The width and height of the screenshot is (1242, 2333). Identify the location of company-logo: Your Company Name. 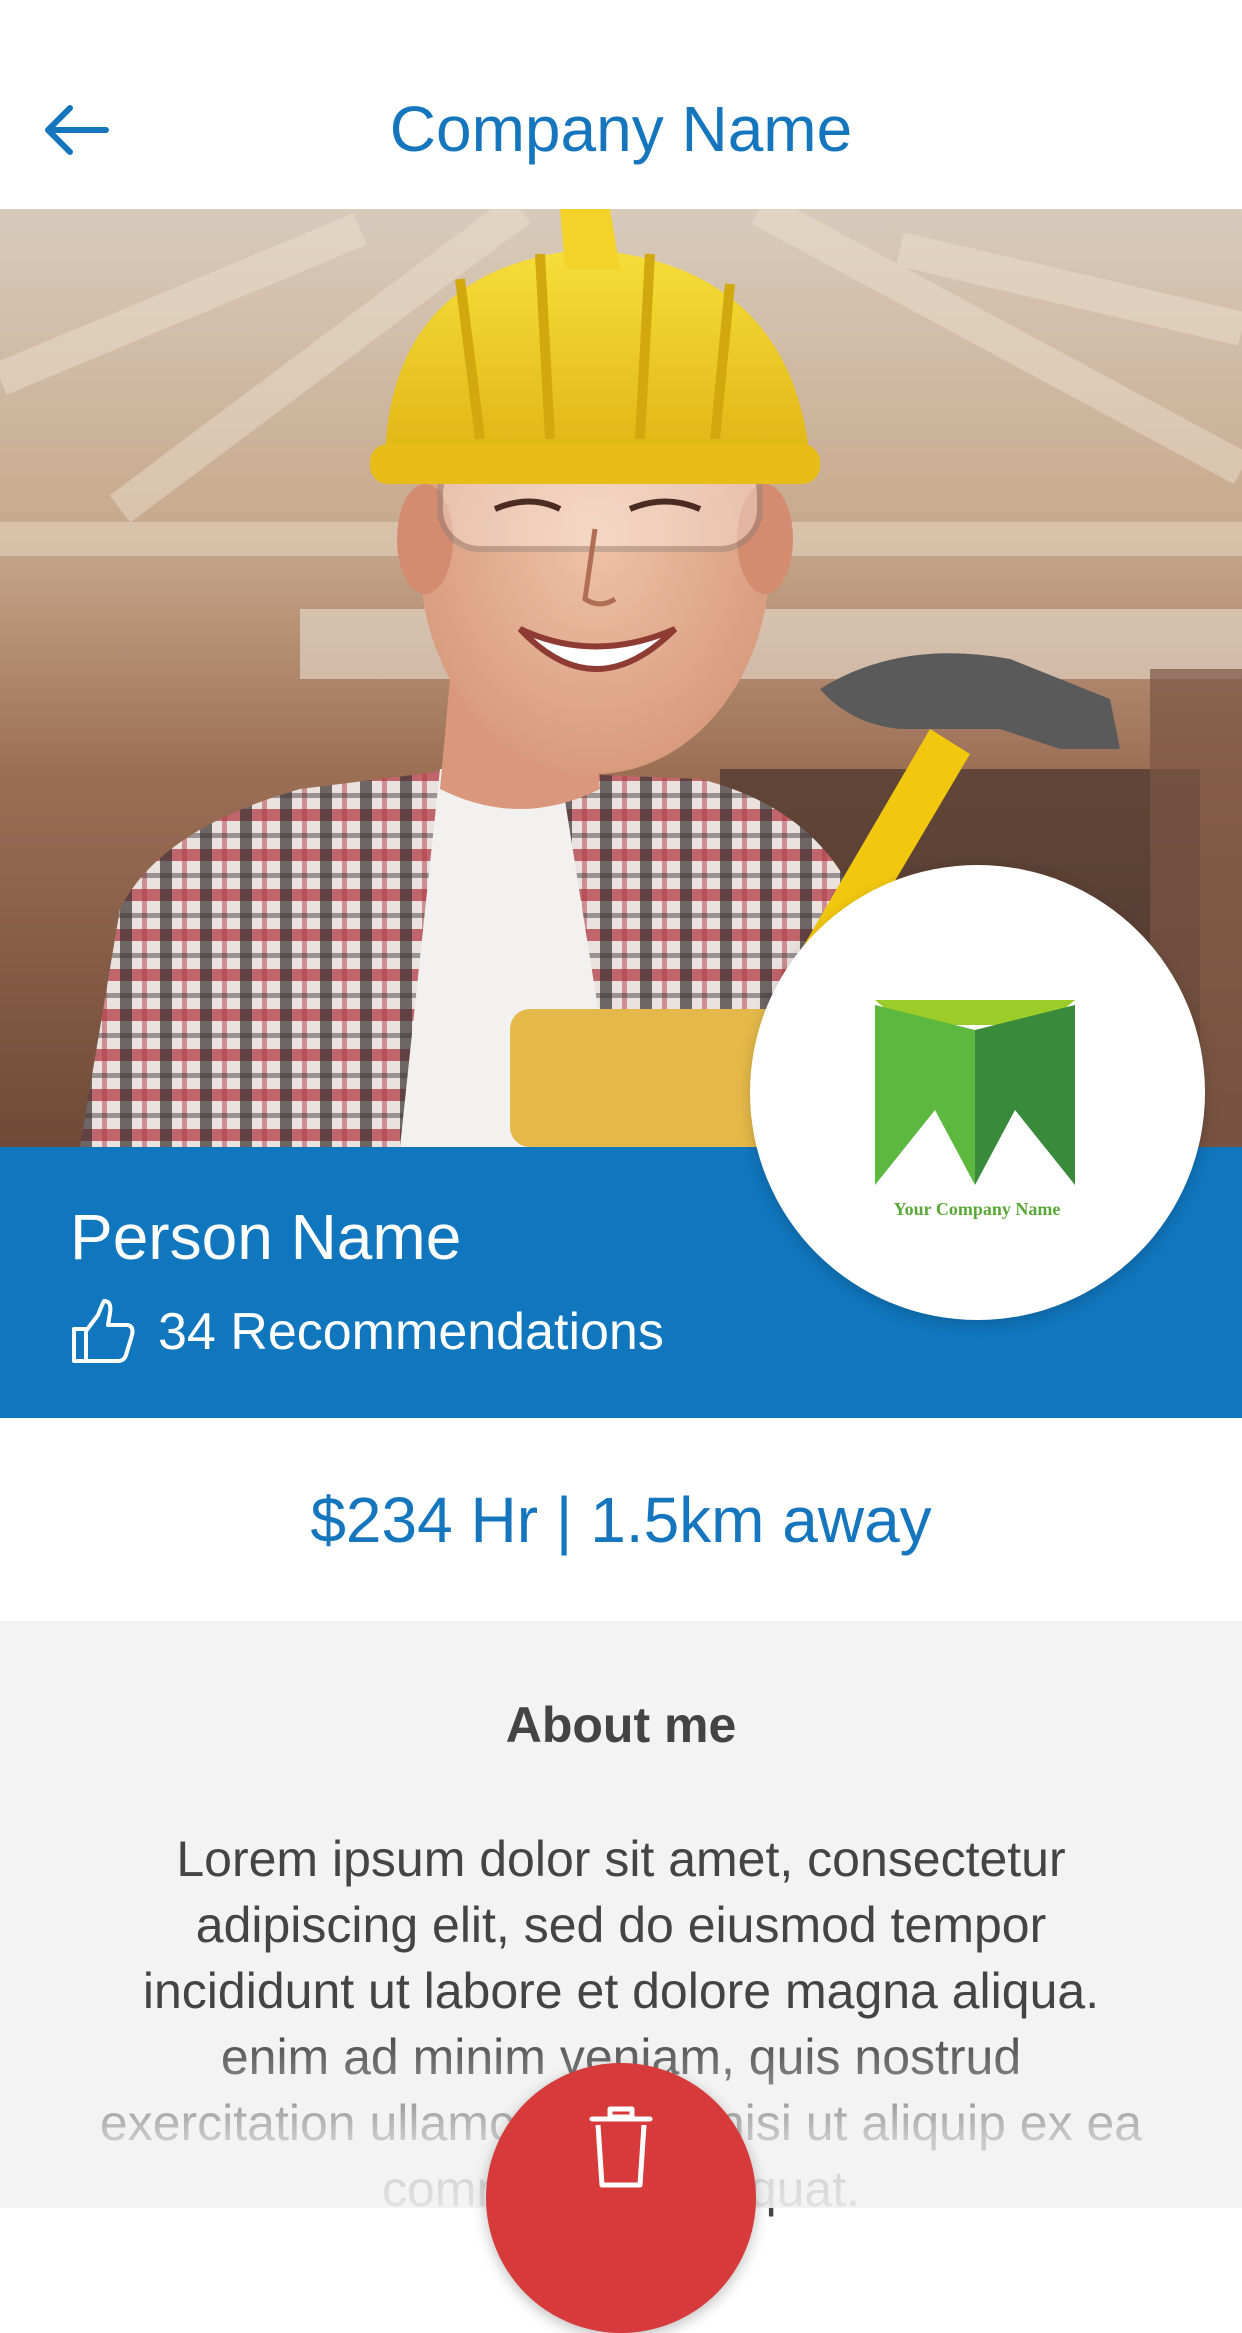
(977, 1092).